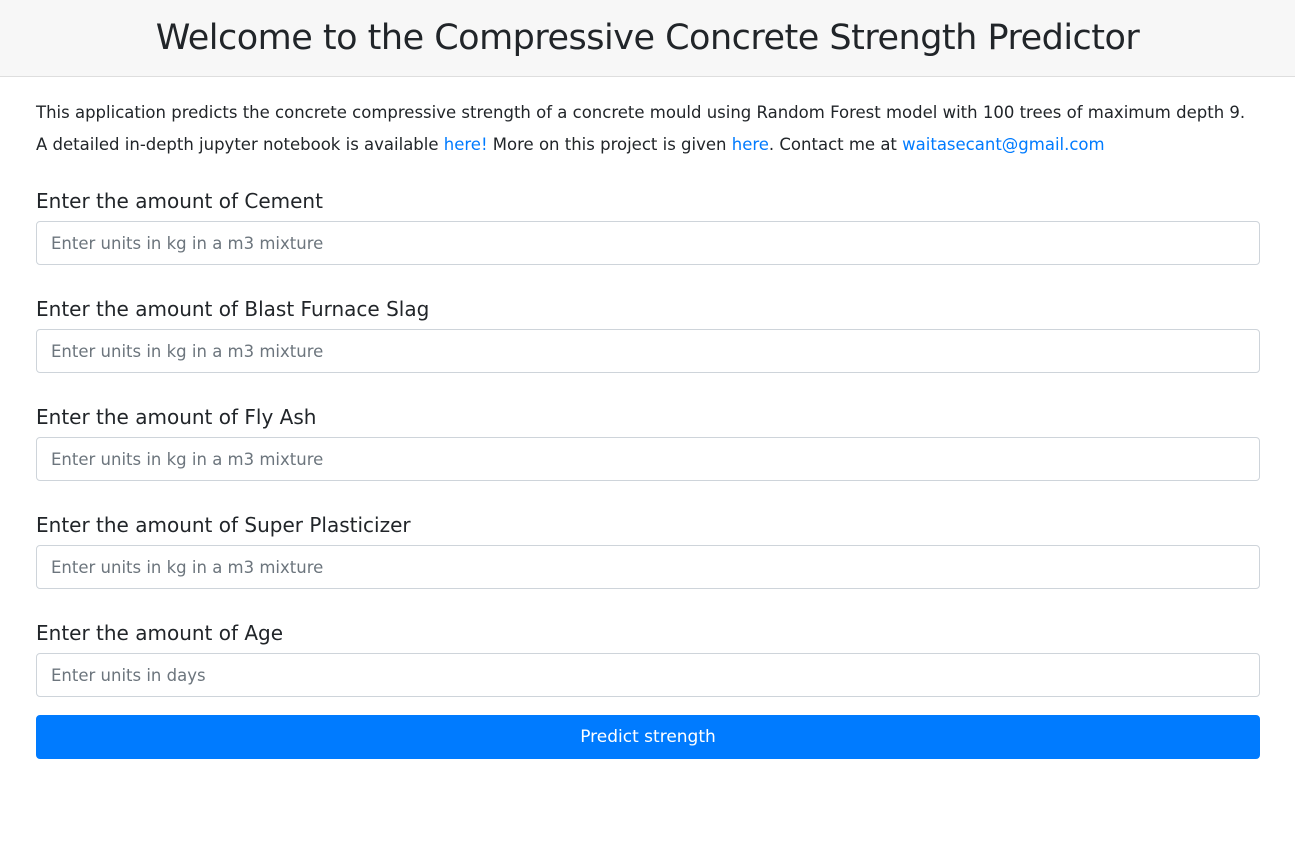 Image resolution: width=1295 pixels, height=846 pixels. Describe the element at coordinates (160, 633) in the screenshot. I see `age-label: Enter the amount of Age` at that location.